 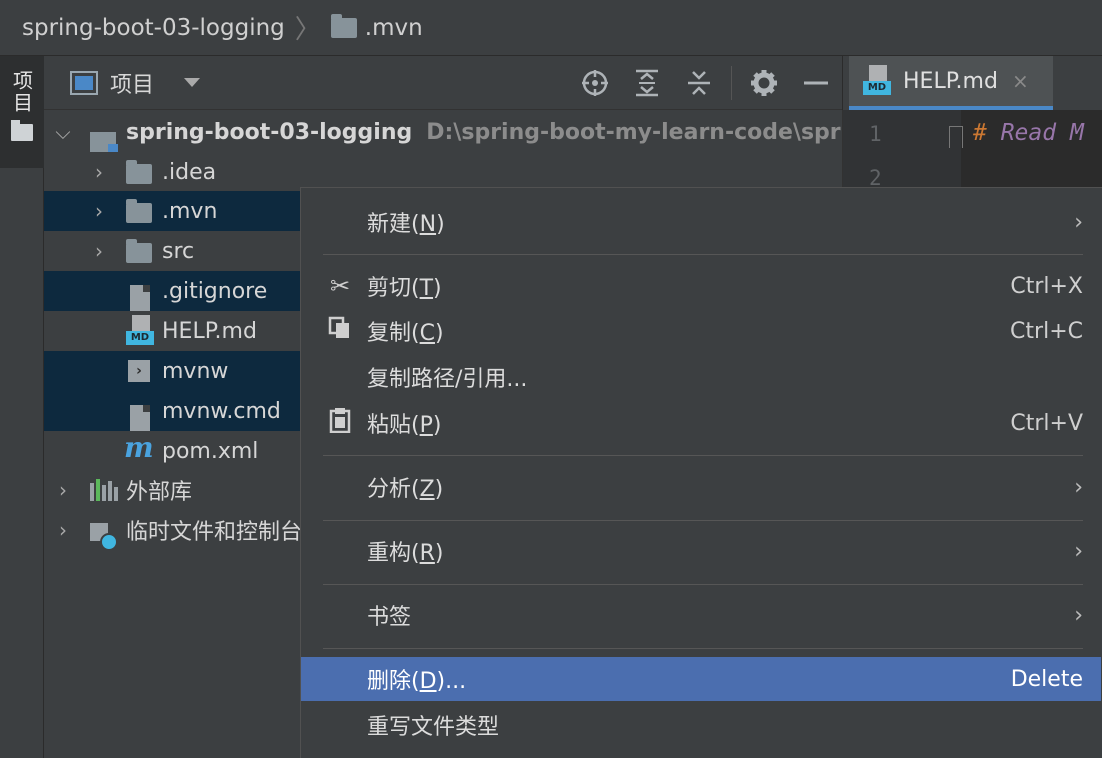 What do you see at coordinates (214, 532) in the screenshot?
I see `tree-item-label: 临时文件和控制台` at bounding box center [214, 532].